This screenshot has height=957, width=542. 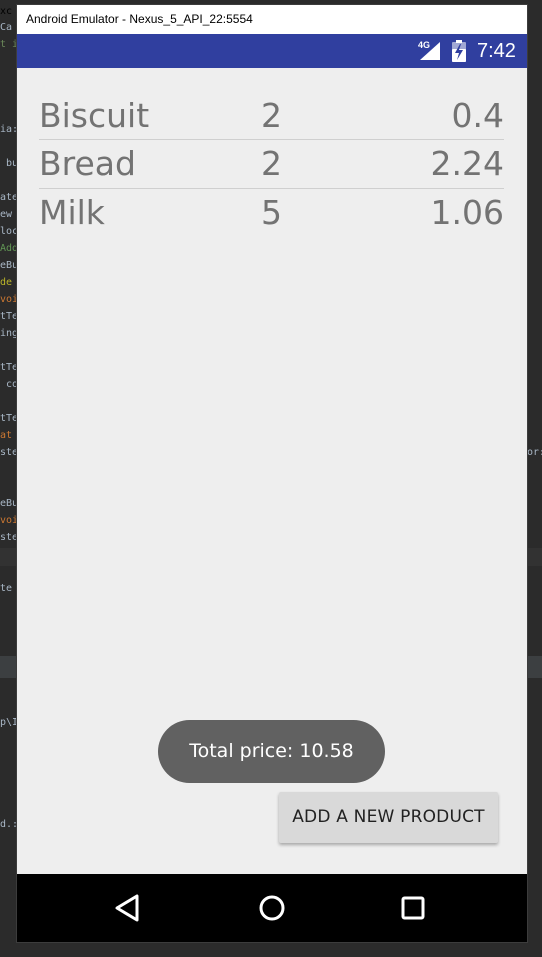 What do you see at coordinates (477, 115) in the screenshot?
I see `product-price: 0.4` at bounding box center [477, 115].